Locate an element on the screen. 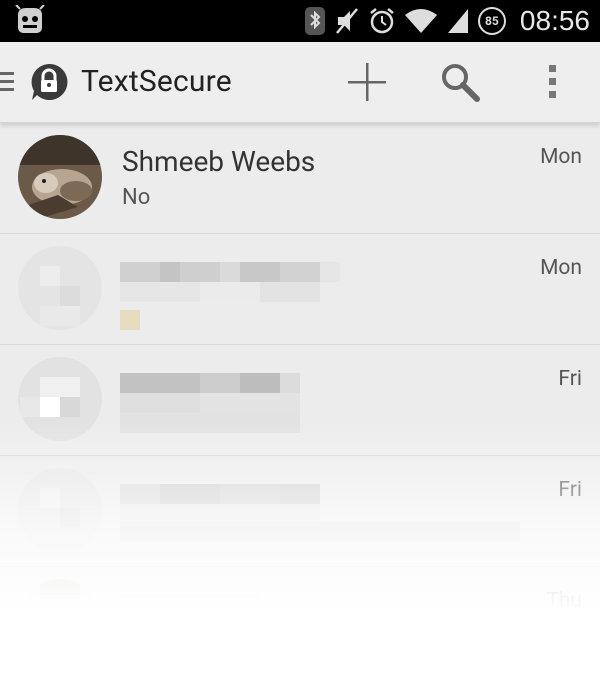 This screenshot has width=600, height=680. battery-level: 85 is located at coordinates (492, 21).